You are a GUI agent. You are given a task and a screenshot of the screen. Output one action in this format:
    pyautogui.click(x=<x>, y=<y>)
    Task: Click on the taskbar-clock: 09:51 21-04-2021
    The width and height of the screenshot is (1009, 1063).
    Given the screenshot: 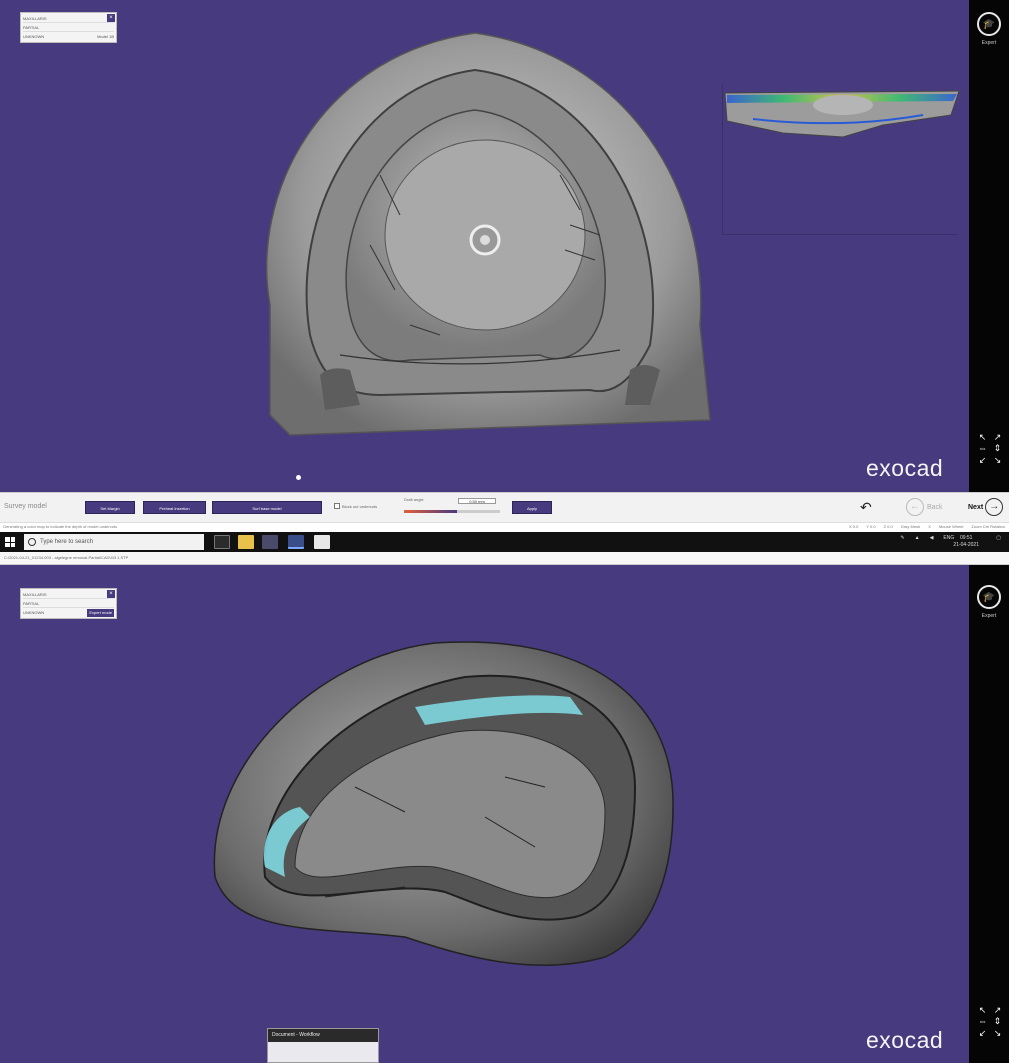 What is the action you would take?
    pyautogui.click(x=966, y=542)
    